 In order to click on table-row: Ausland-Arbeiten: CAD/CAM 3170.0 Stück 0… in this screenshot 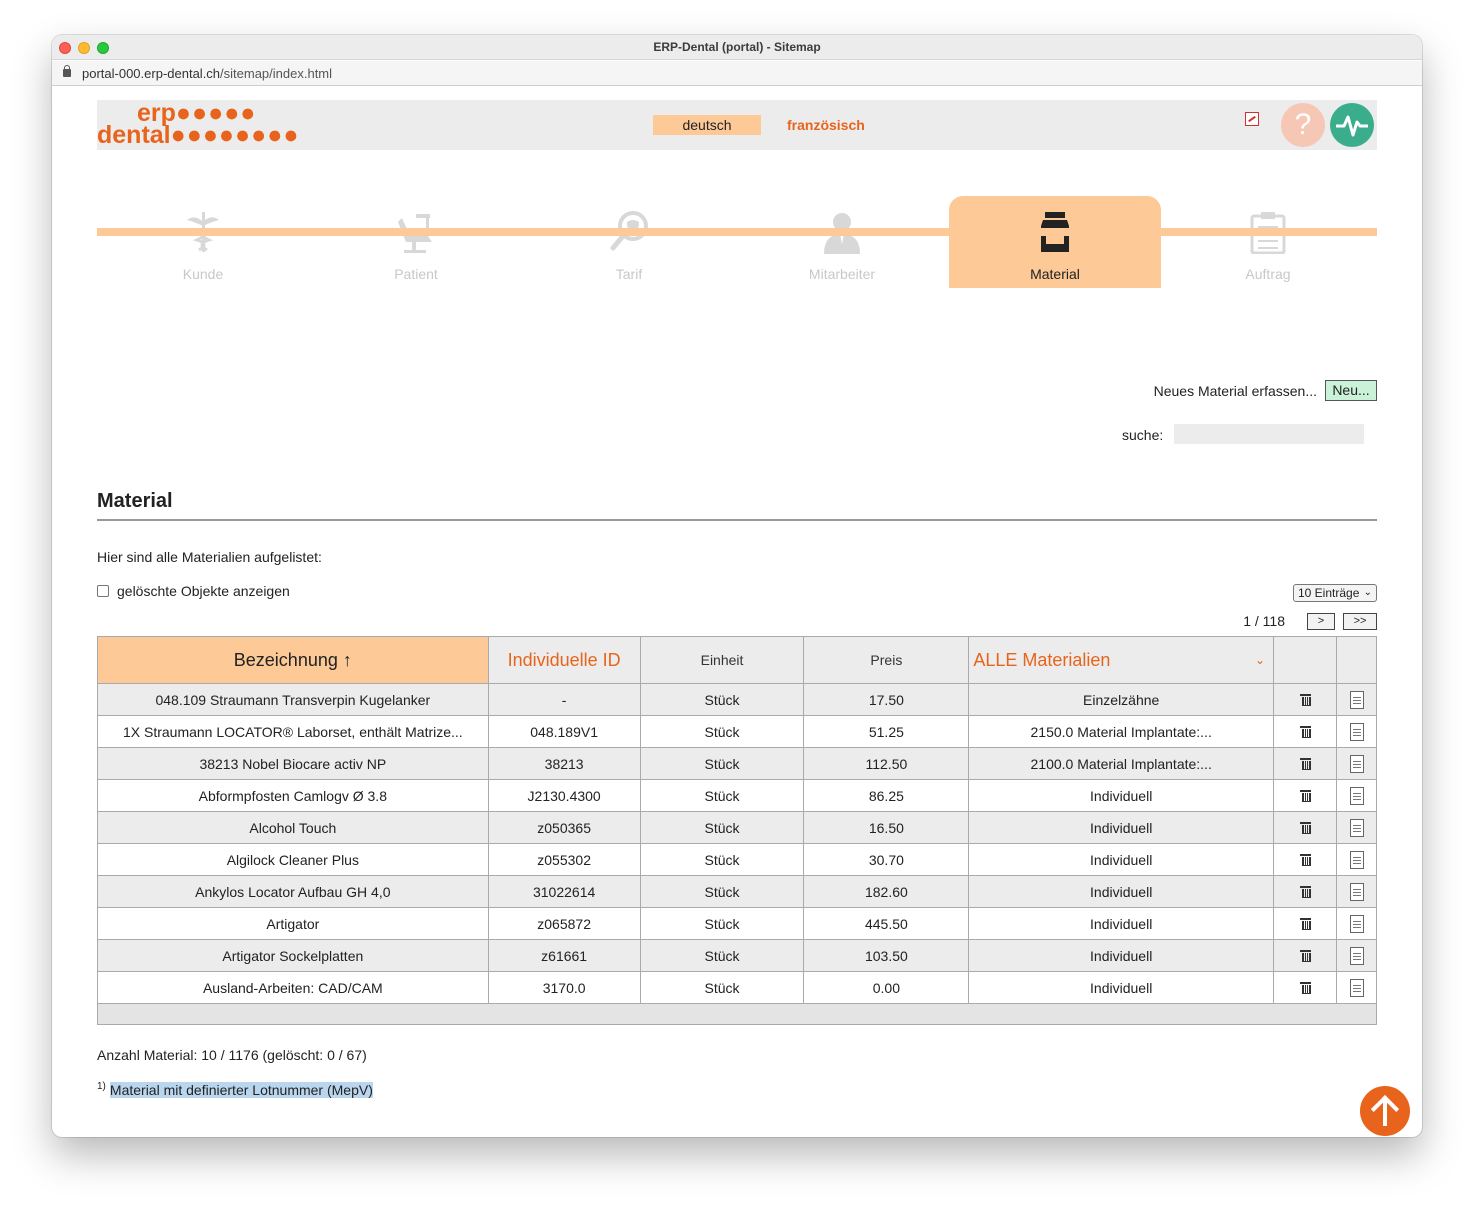, I will do `click(737, 987)`.